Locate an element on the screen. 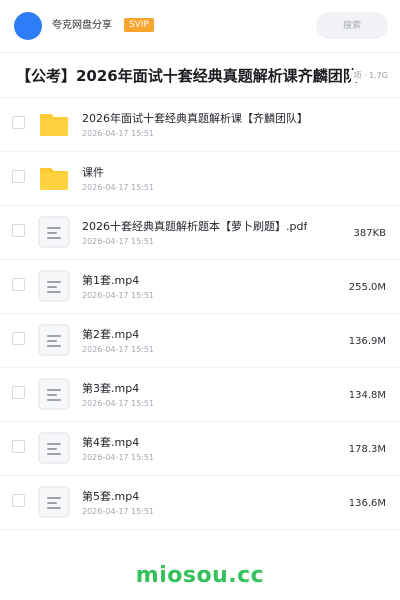 The height and width of the screenshot is (600, 400). watermark-text: miosou.cc is located at coordinates (200, 575).